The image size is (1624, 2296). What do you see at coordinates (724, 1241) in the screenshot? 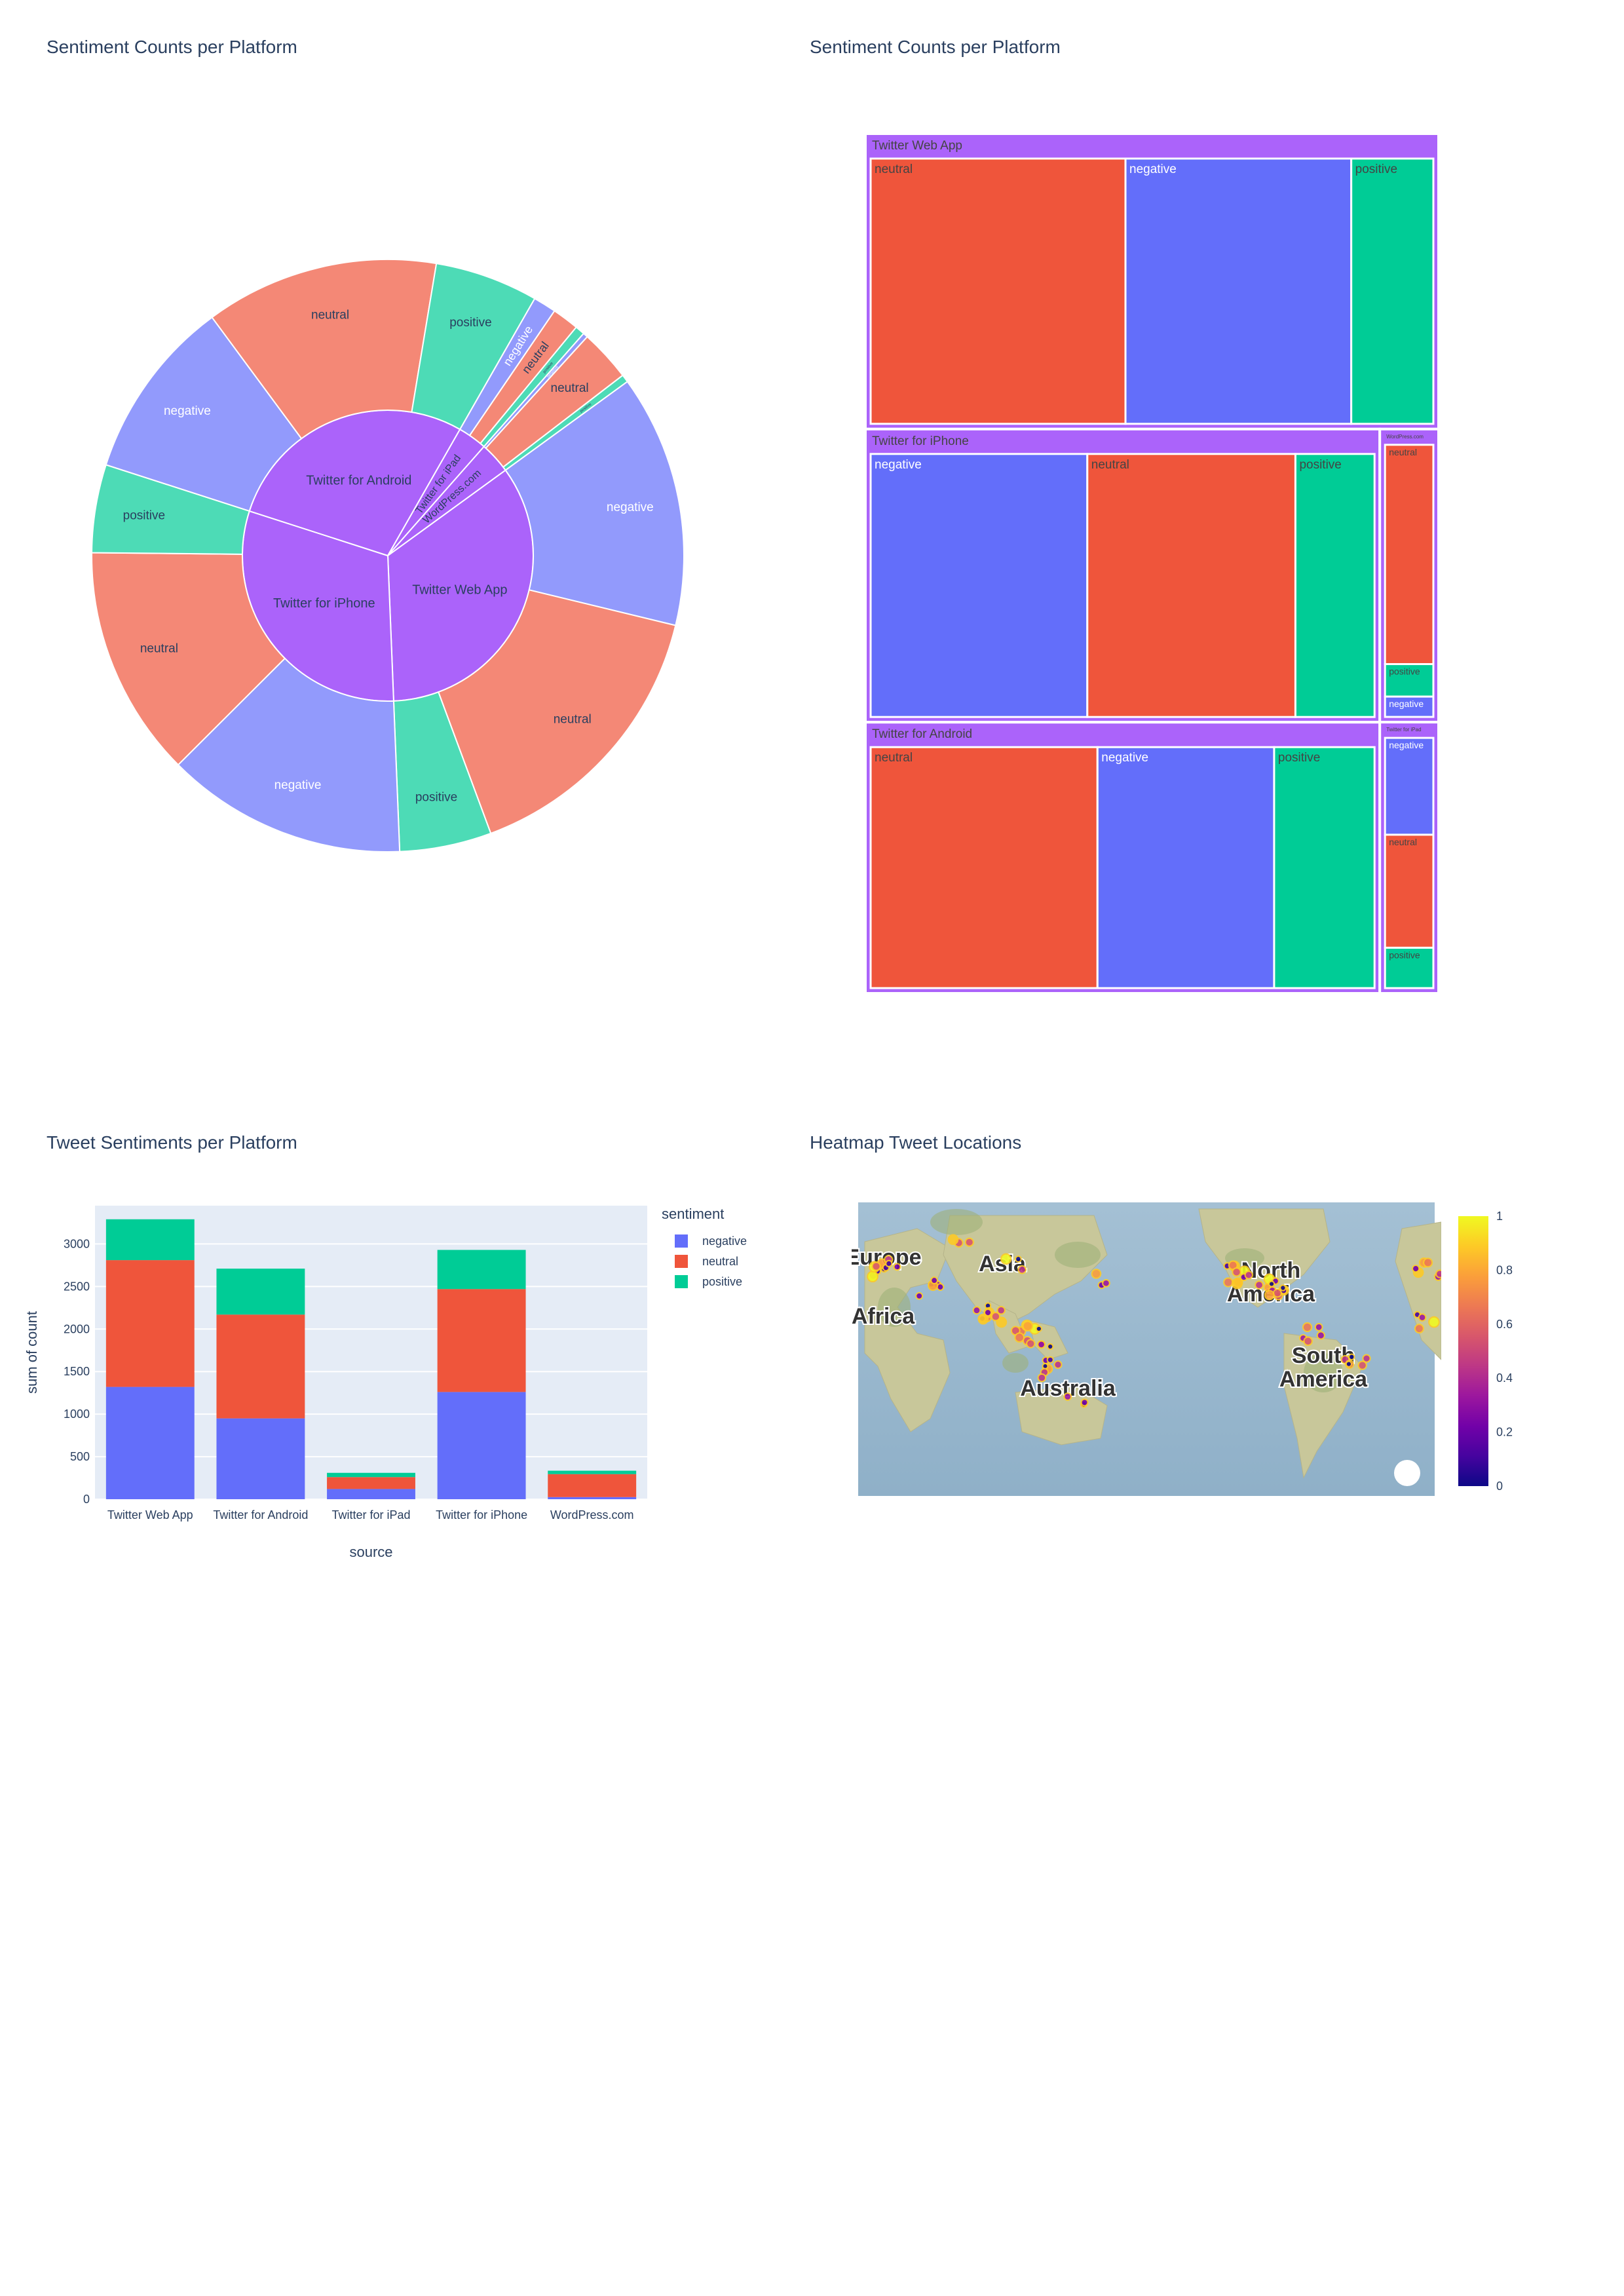
I see `bar-legend-item: negative` at bounding box center [724, 1241].